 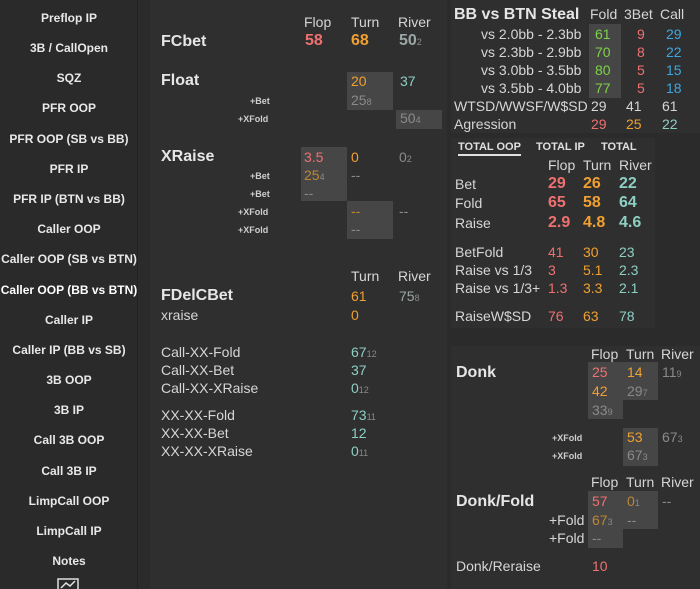 I want to click on sidebar-item-pfr-oop: PFR OOP, so click(x=69, y=108).